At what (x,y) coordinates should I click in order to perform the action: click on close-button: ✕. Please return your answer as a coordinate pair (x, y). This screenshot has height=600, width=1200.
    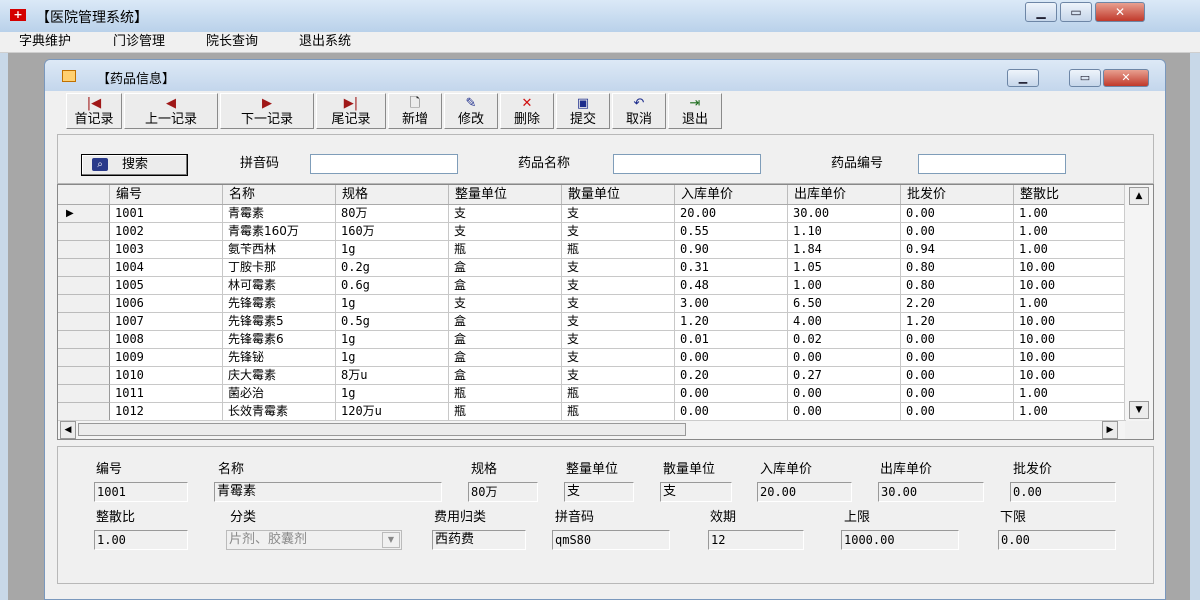
    Looking at the image, I should click on (1120, 12).